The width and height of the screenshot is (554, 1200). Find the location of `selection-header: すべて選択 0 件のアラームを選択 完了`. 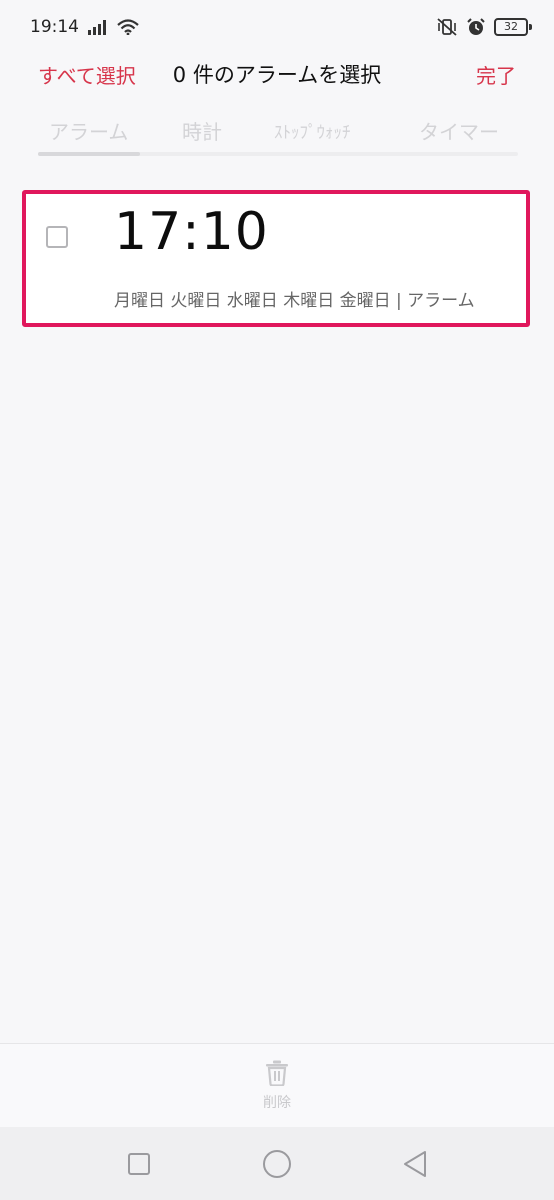

selection-header: すべて選択 0 件のアラームを選択 完了 is located at coordinates (277, 76).